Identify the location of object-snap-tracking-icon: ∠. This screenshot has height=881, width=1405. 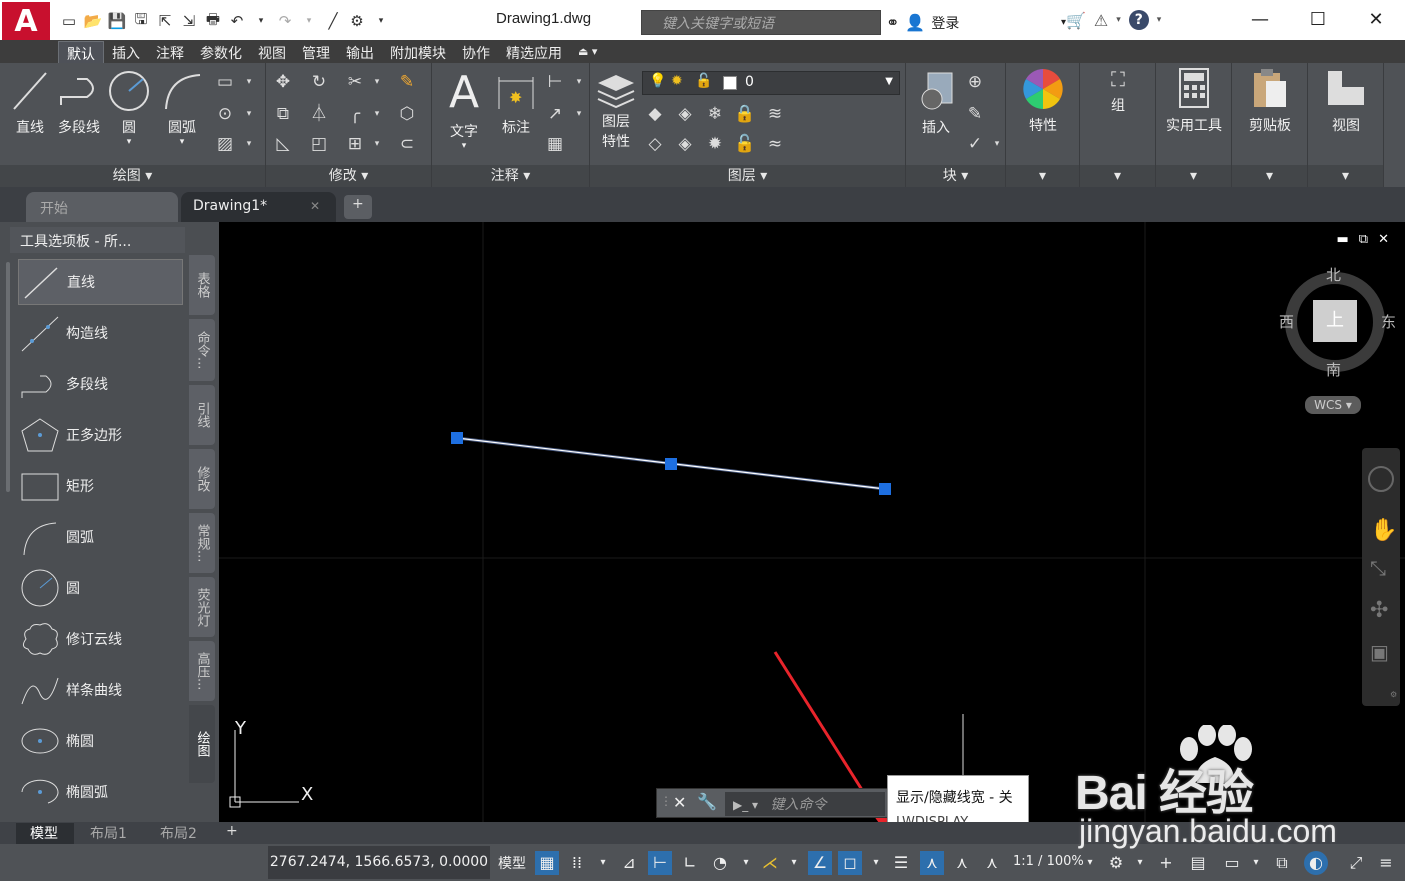
(820, 863).